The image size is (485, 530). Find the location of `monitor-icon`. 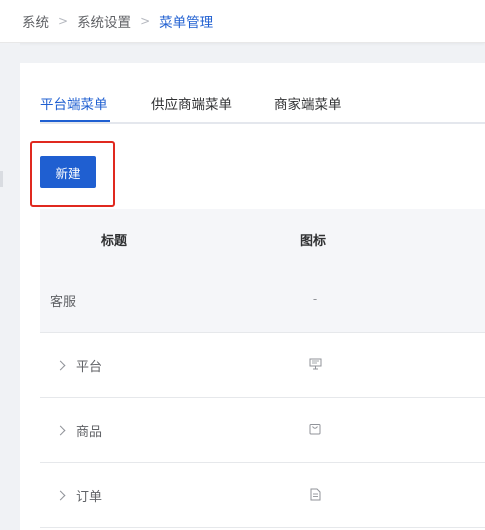

monitor-icon is located at coordinates (315, 364).